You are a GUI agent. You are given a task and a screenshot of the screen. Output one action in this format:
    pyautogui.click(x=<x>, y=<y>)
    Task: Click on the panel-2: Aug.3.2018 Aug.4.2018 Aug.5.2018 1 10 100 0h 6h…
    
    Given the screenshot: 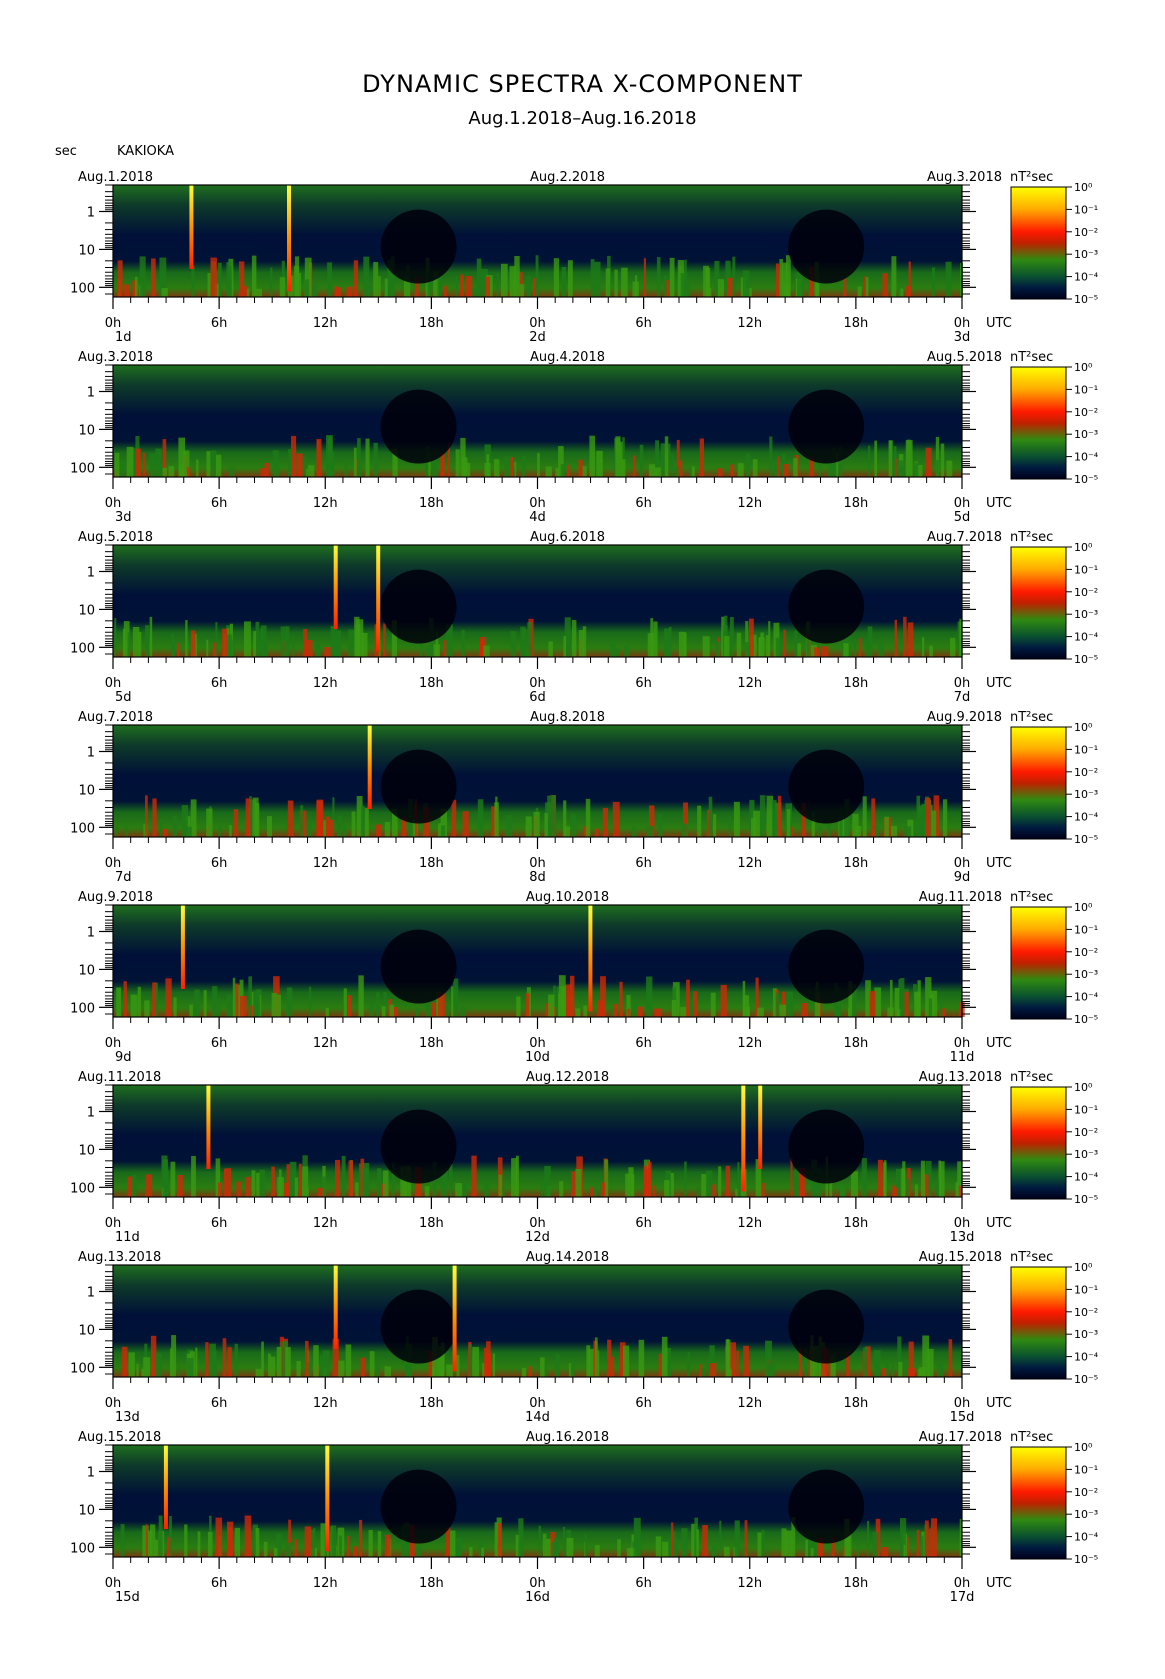 What is the action you would take?
    pyautogui.click(x=584, y=437)
    